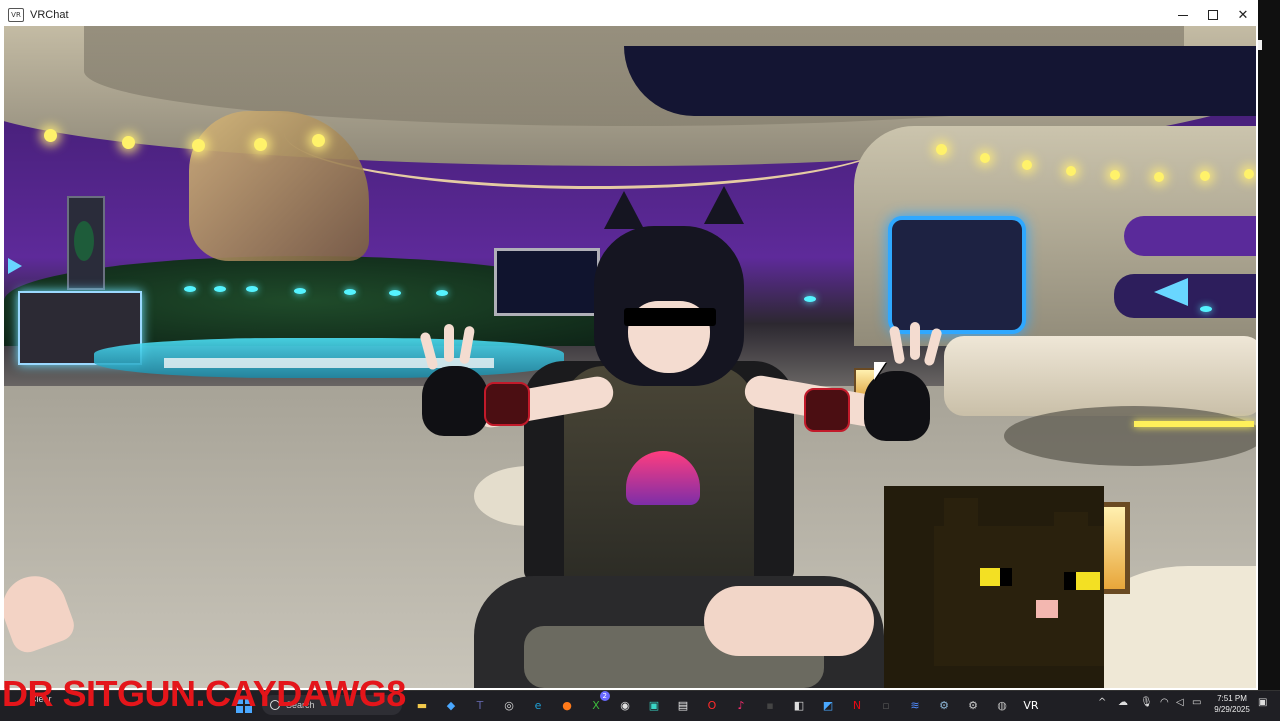  I want to click on maximize-icon, so click(1213, 15).